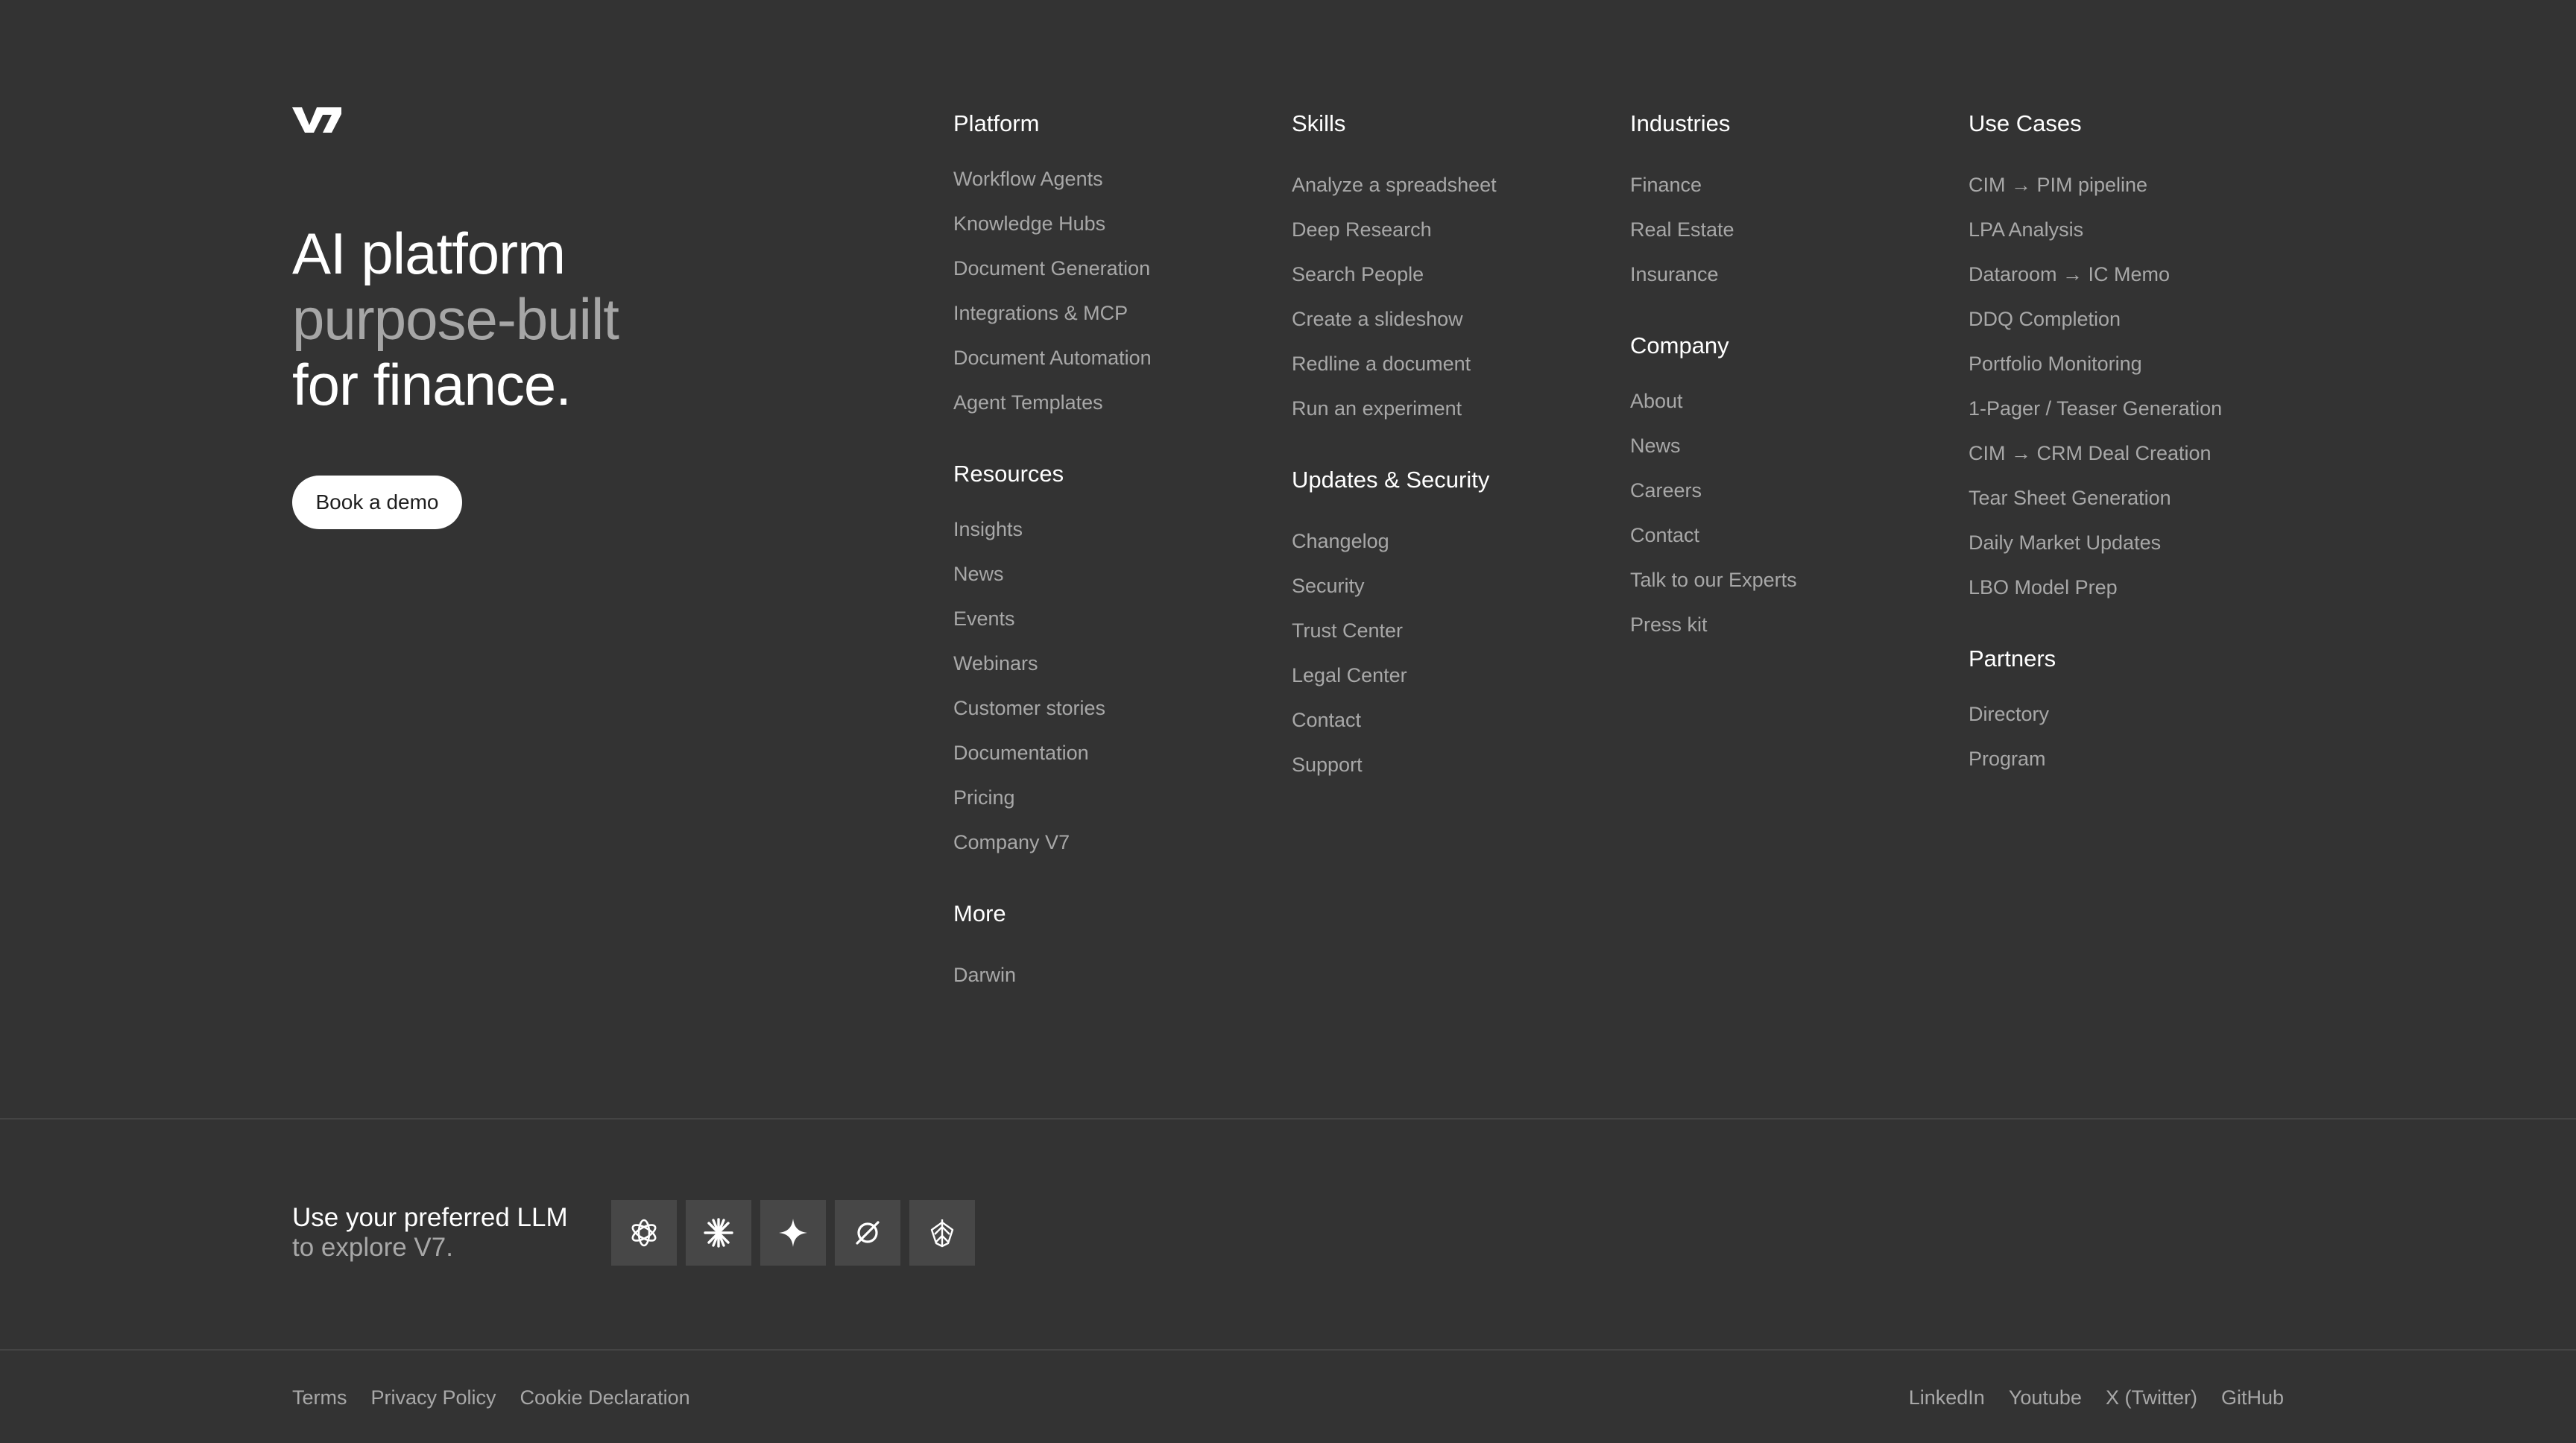 The height and width of the screenshot is (1443, 2576). Describe the element at coordinates (1394, 185) in the screenshot. I see `footer-link: Analyze a spreadsheet` at that location.